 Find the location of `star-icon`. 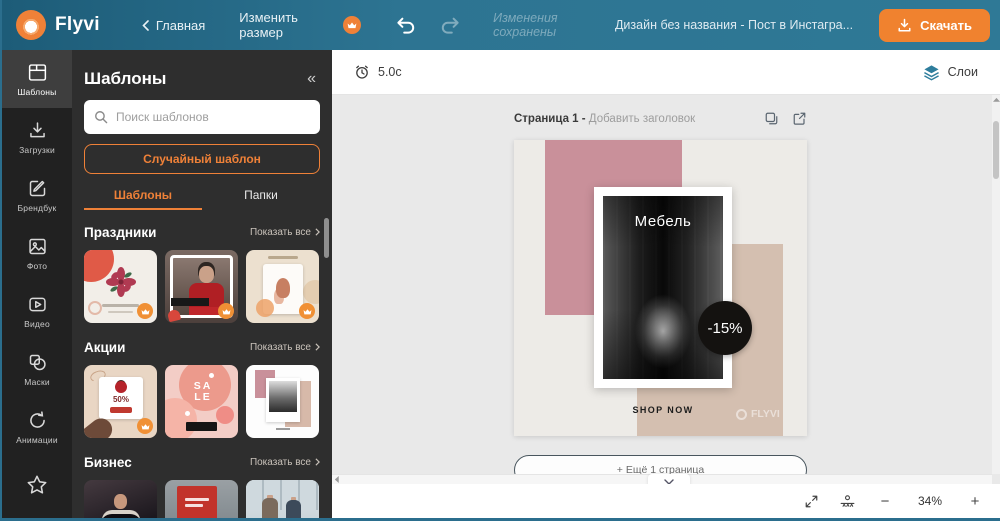

star-icon is located at coordinates (37, 484).